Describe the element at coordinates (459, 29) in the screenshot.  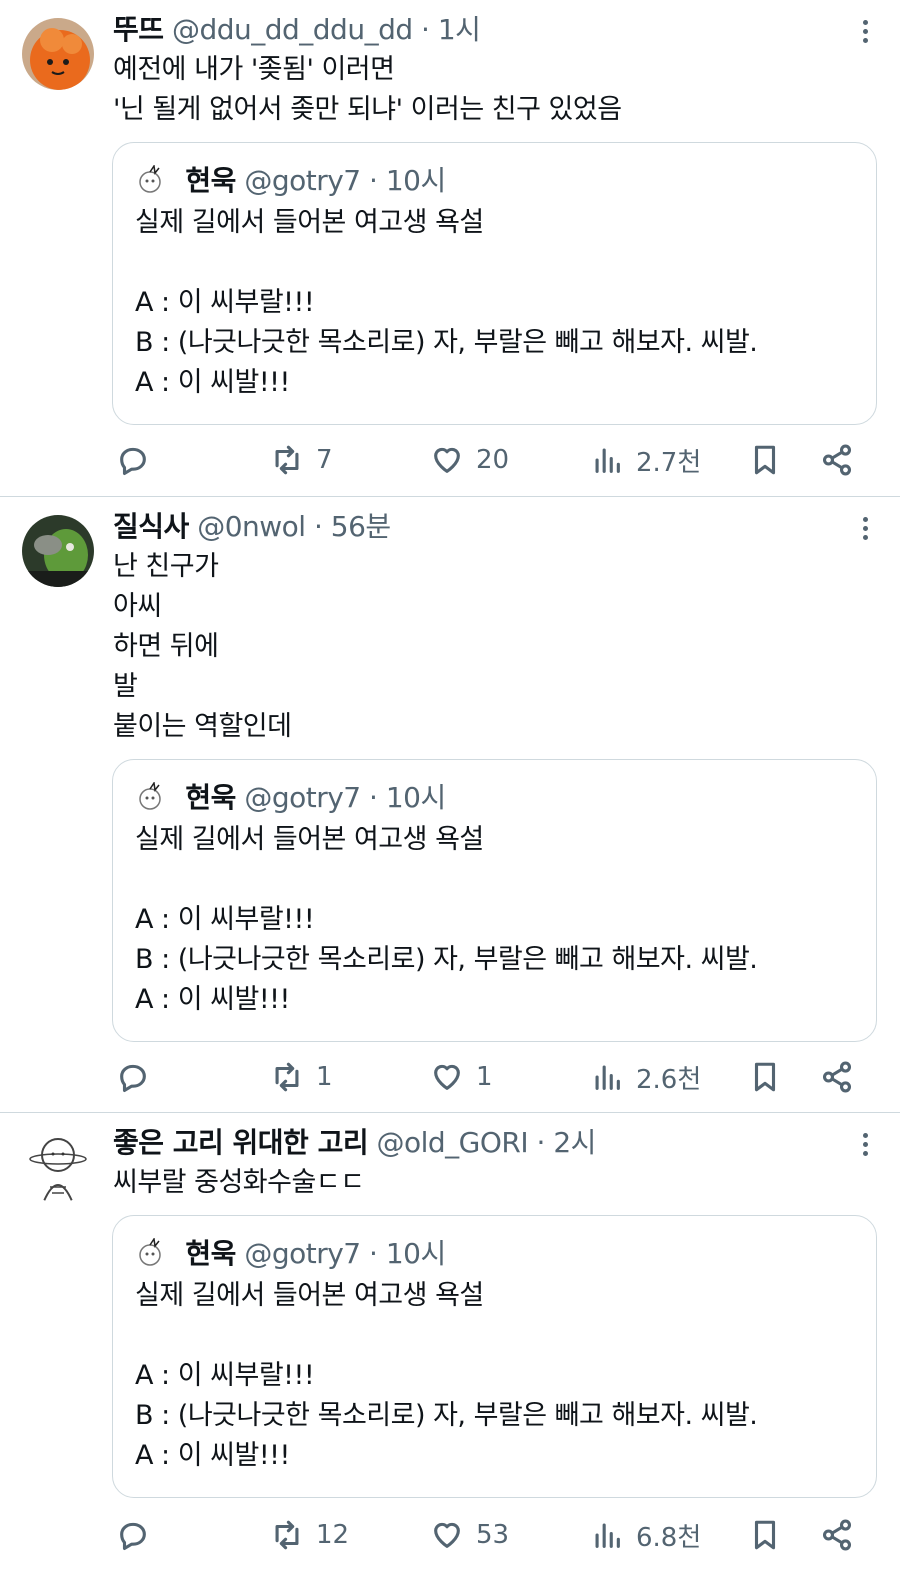
I see `timestamp: 1시` at that location.